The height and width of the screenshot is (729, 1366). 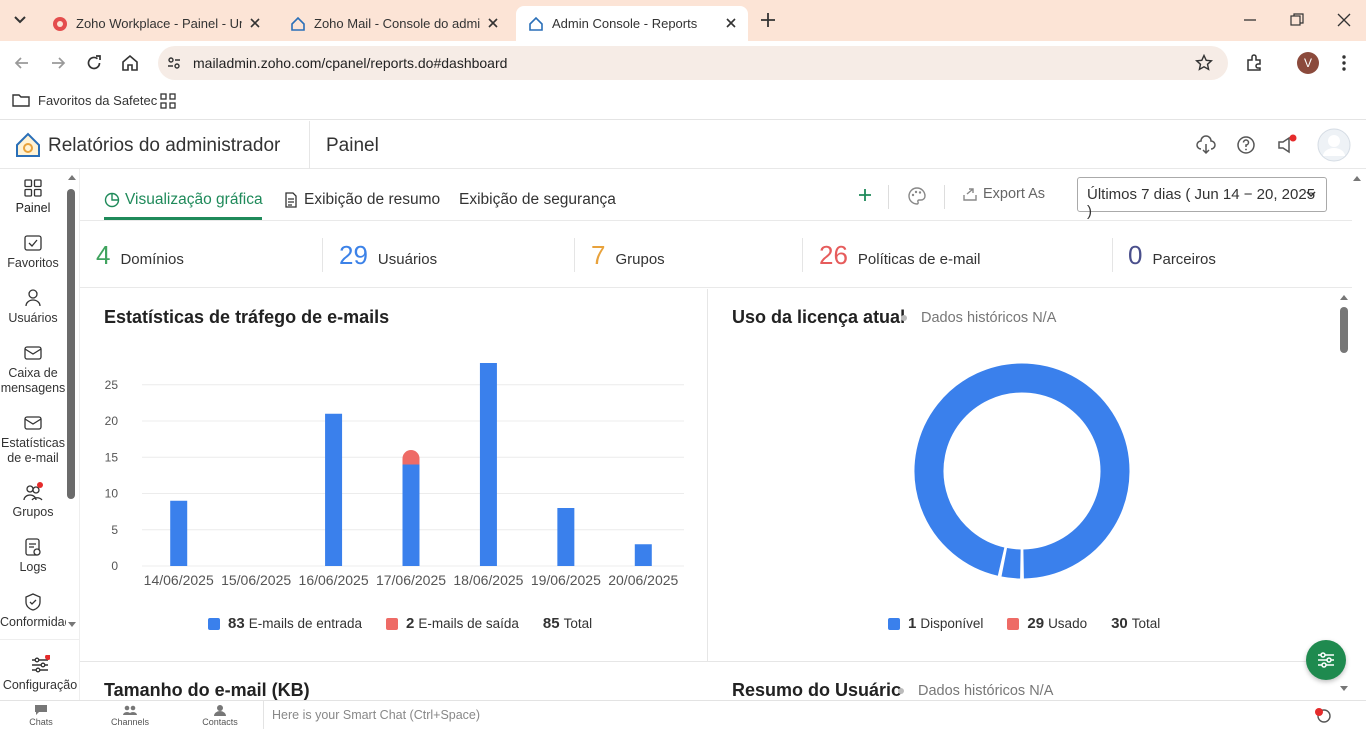 What do you see at coordinates (1326, 660) in the screenshot?
I see `customize-widgets-button` at bounding box center [1326, 660].